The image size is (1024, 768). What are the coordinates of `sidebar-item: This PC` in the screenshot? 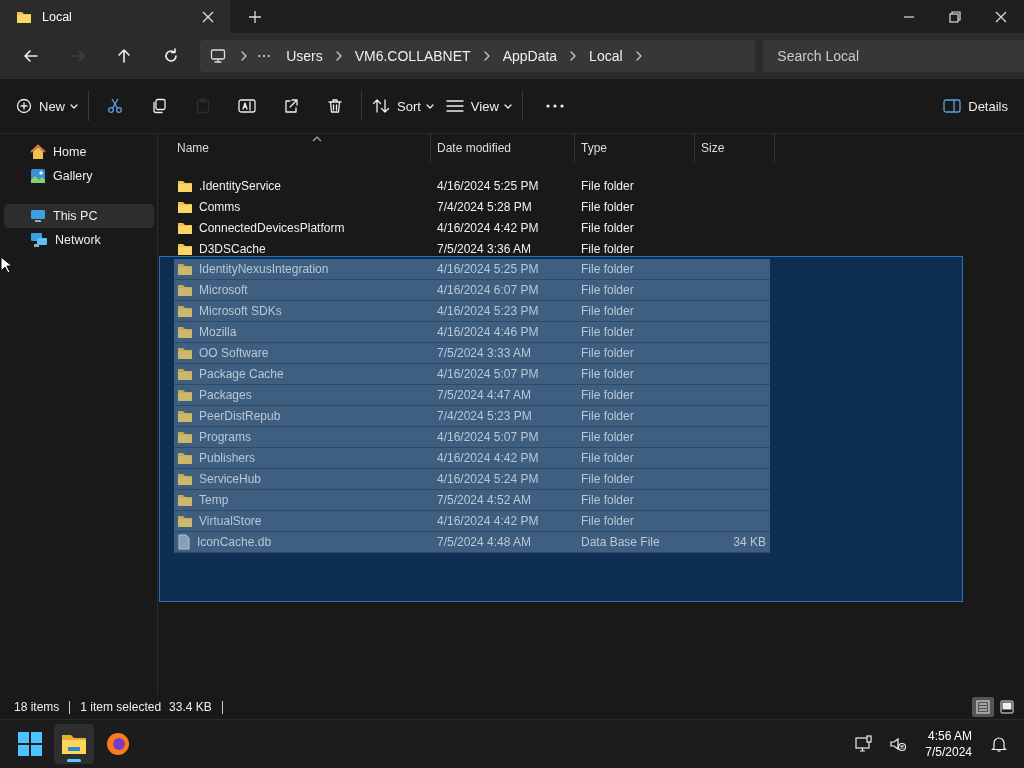 It's located at (79, 216).